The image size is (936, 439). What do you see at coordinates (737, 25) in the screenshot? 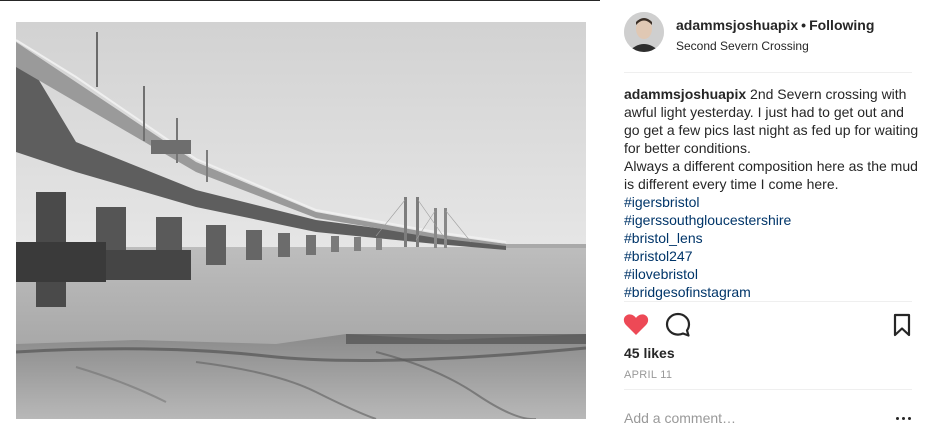
I see `username: adammsjoshuapix` at bounding box center [737, 25].